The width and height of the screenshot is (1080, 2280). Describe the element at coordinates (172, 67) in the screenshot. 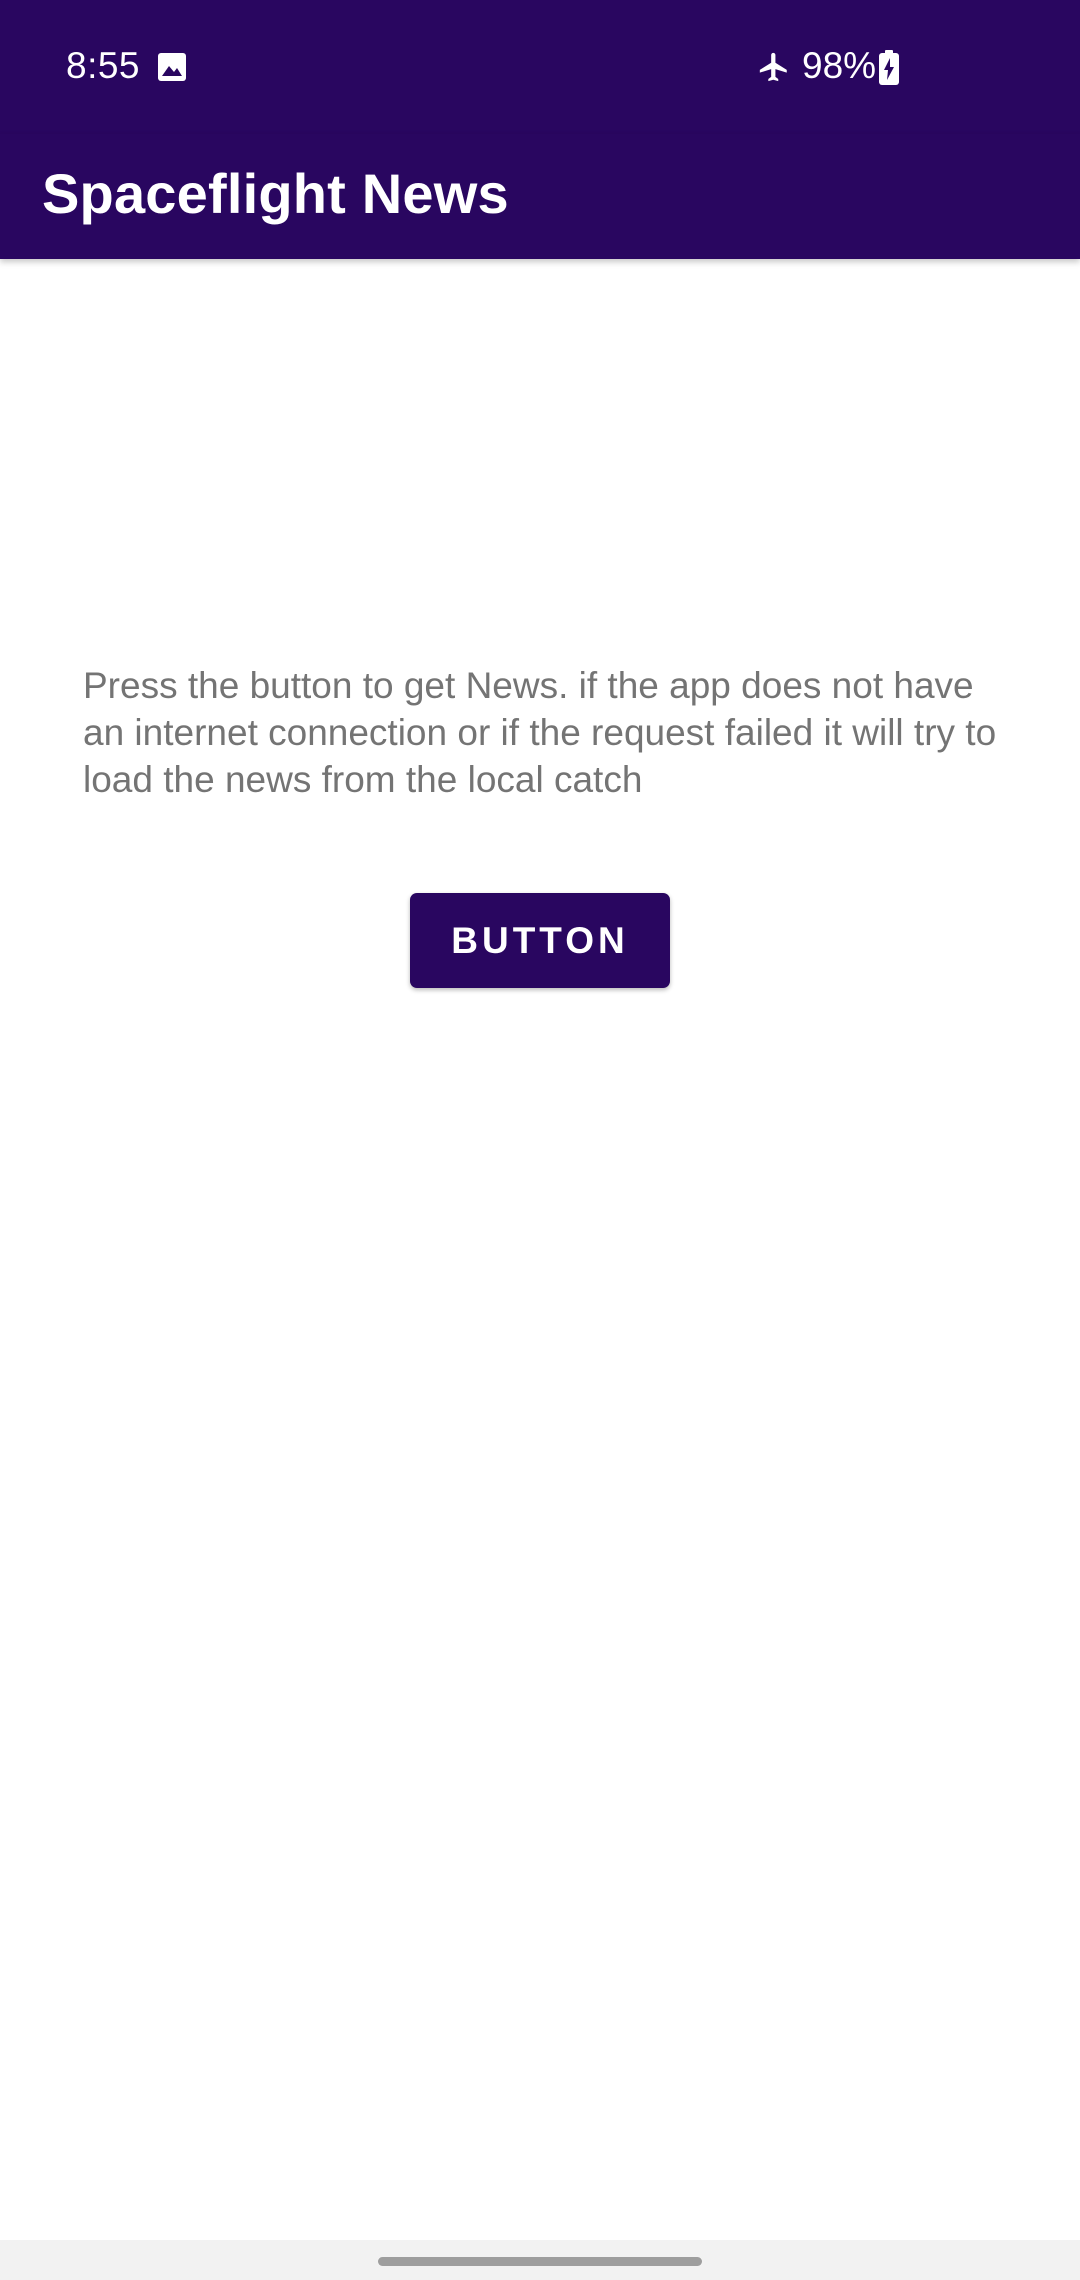

I see `gallery-icon` at that location.